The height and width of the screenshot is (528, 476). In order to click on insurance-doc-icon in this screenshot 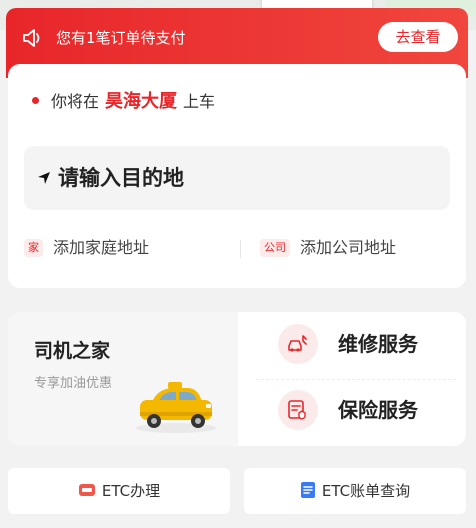, I will do `click(298, 410)`.